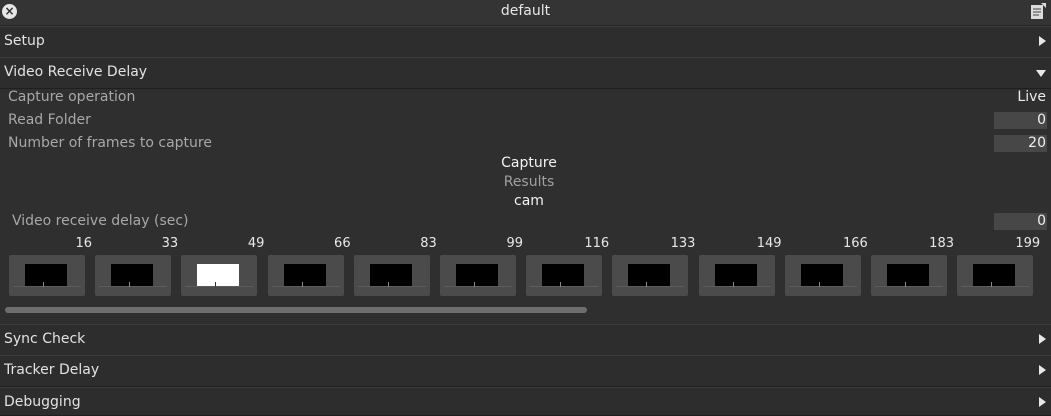 The width and height of the screenshot is (1051, 416). Describe the element at coordinates (525, 73) in the screenshot. I see `section-video-receive-delay: Video Receive Delay` at that location.